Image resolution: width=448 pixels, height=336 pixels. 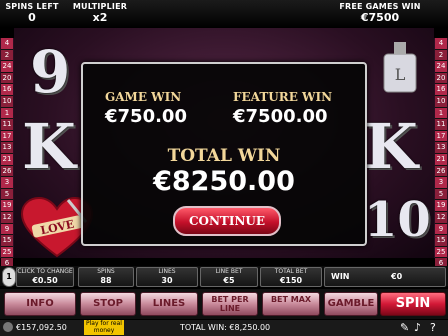 I want to click on gamble-button: GAMBLE, so click(x=351, y=304).